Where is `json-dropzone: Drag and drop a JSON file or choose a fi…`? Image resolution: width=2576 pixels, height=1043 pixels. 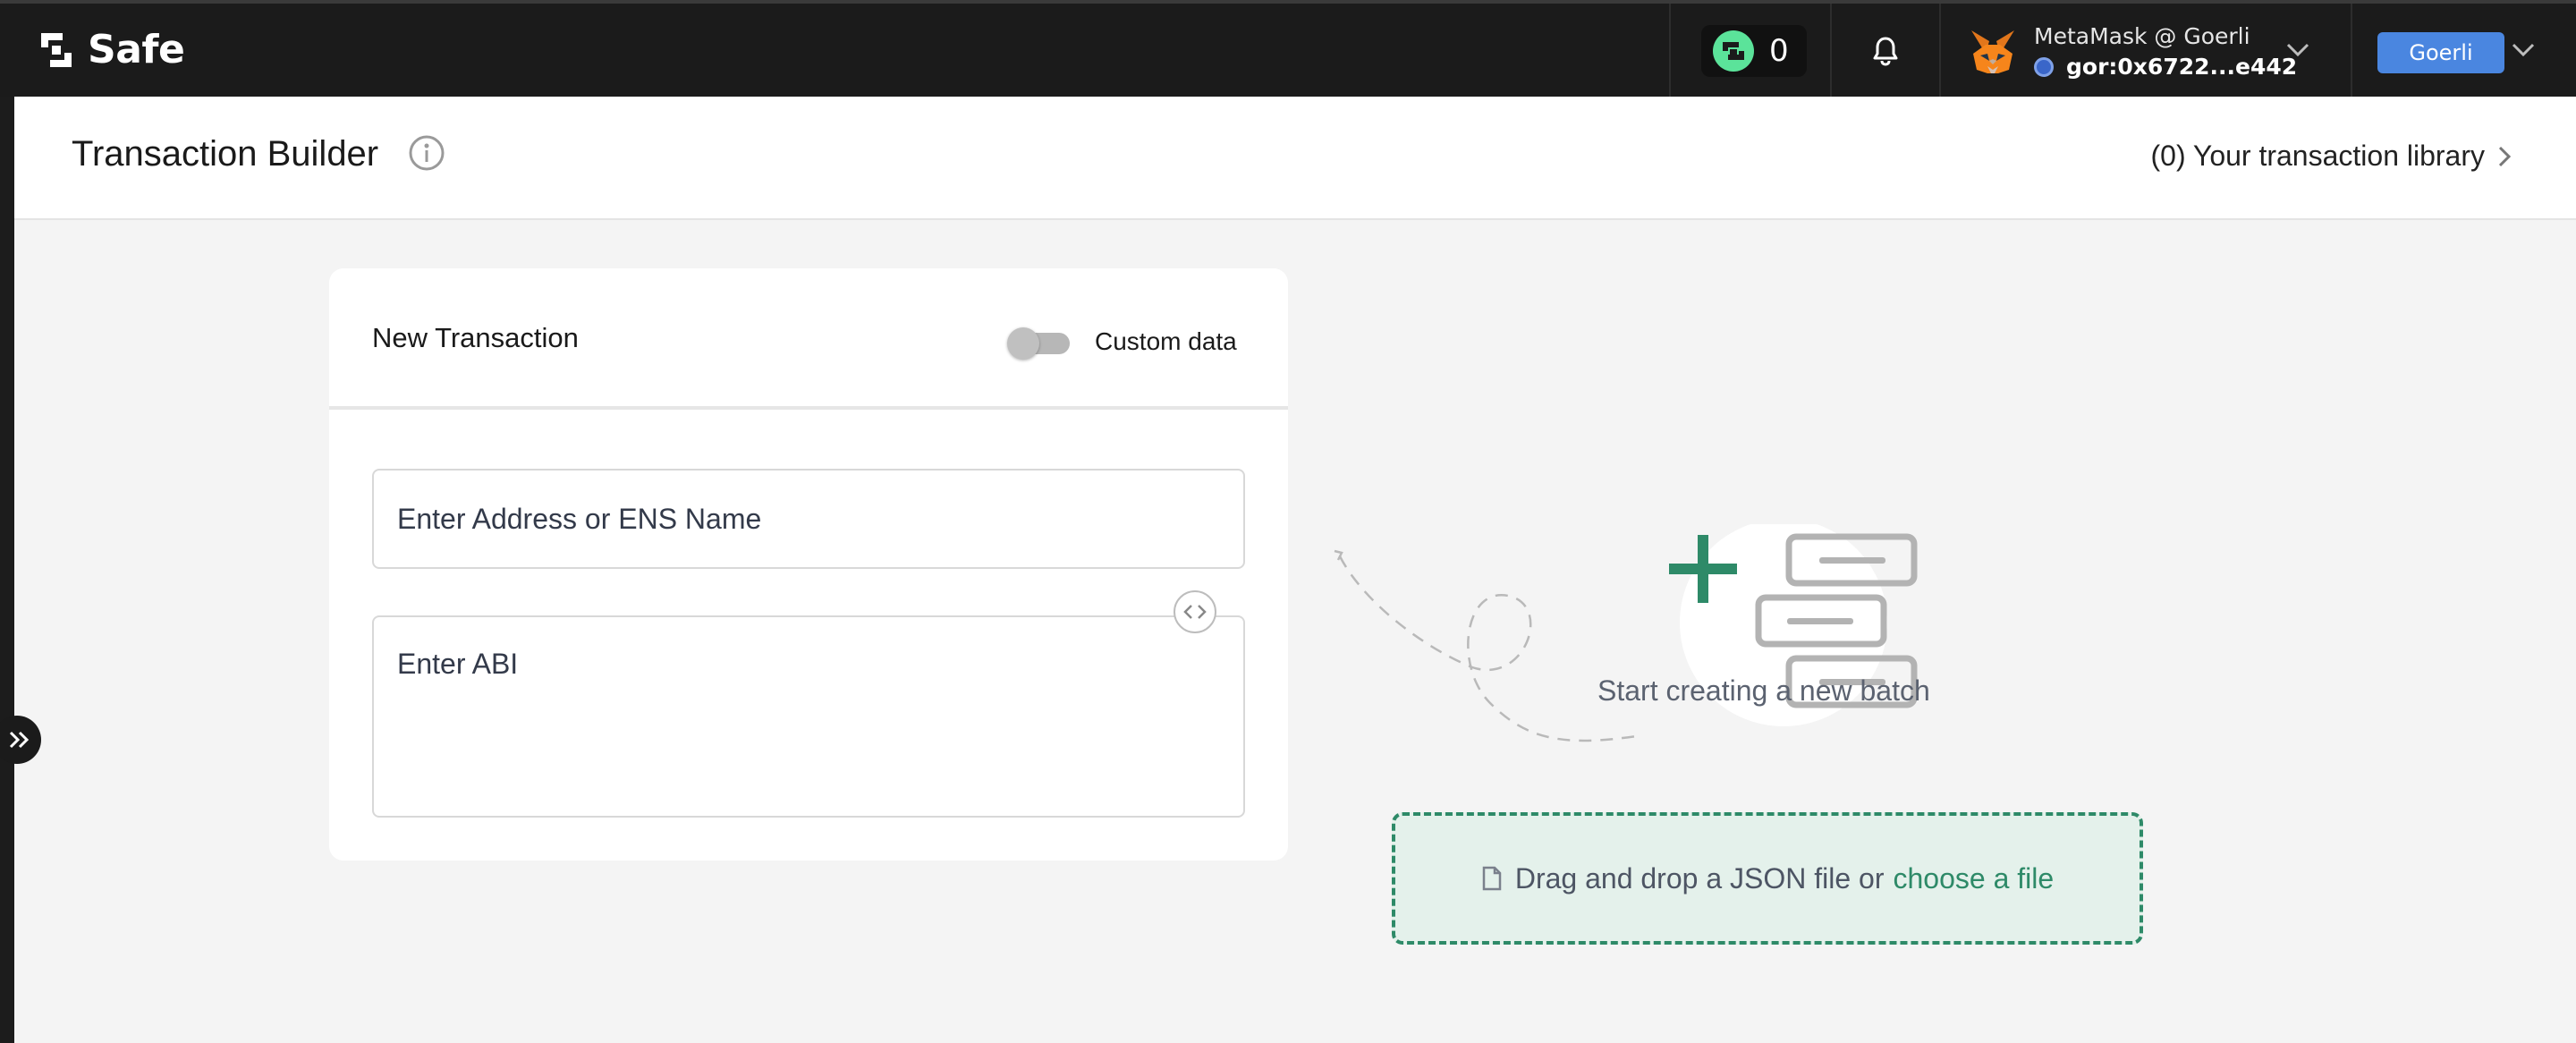 json-dropzone: Drag and drop a JSON file or choose a fi… is located at coordinates (1767, 878).